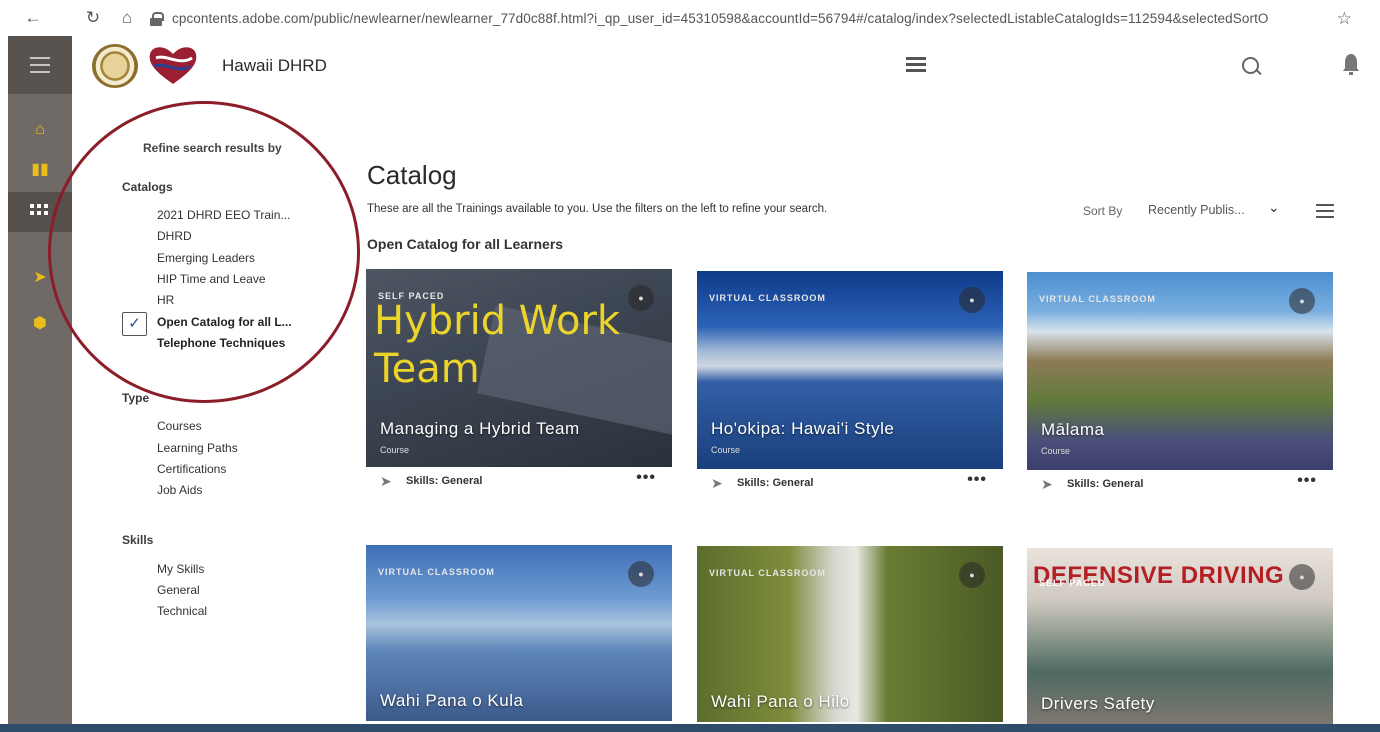 The image size is (1380, 732). I want to click on filter-type-item: Learning Paths, so click(197, 448).